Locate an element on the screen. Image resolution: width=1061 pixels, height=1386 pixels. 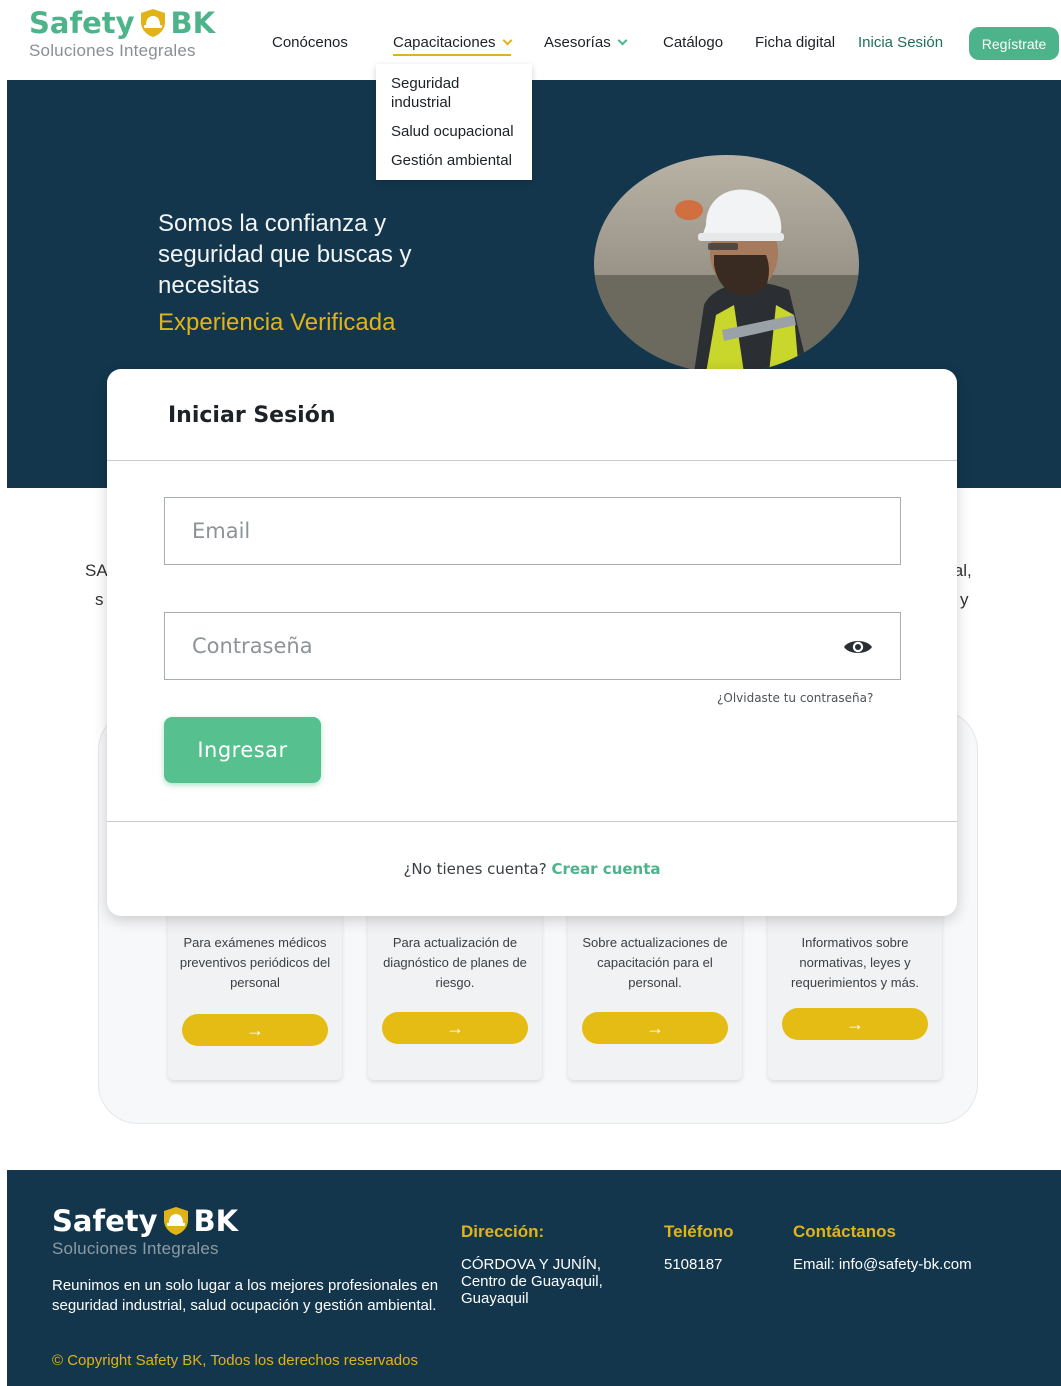
signup-prompt: ¿No tienes cuenta? Crear cuenta is located at coordinates (532, 869).